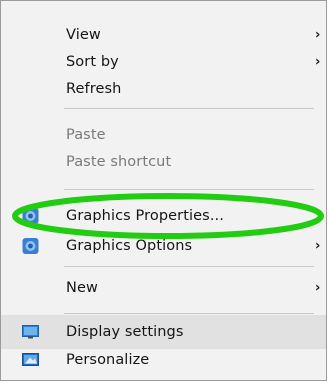  What do you see at coordinates (30, 359) in the screenshot?
I see `personalize-icon` at bounding box center [30, 359].